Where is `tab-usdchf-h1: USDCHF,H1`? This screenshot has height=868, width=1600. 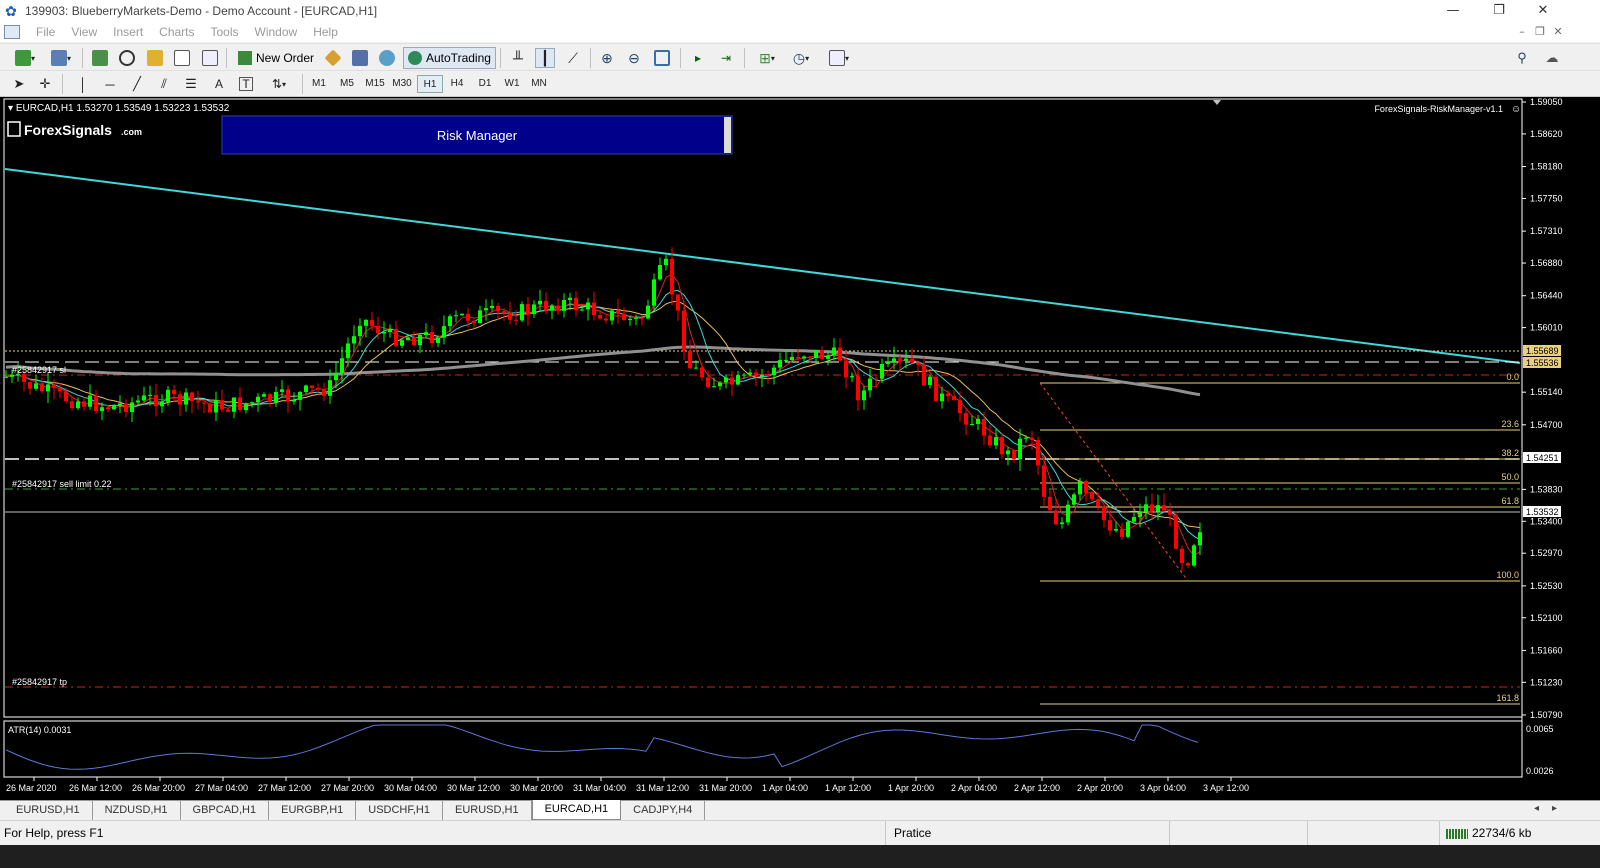
tab-usdchf-h1: USDCHF,H1 is located at coordinates (399, 810).